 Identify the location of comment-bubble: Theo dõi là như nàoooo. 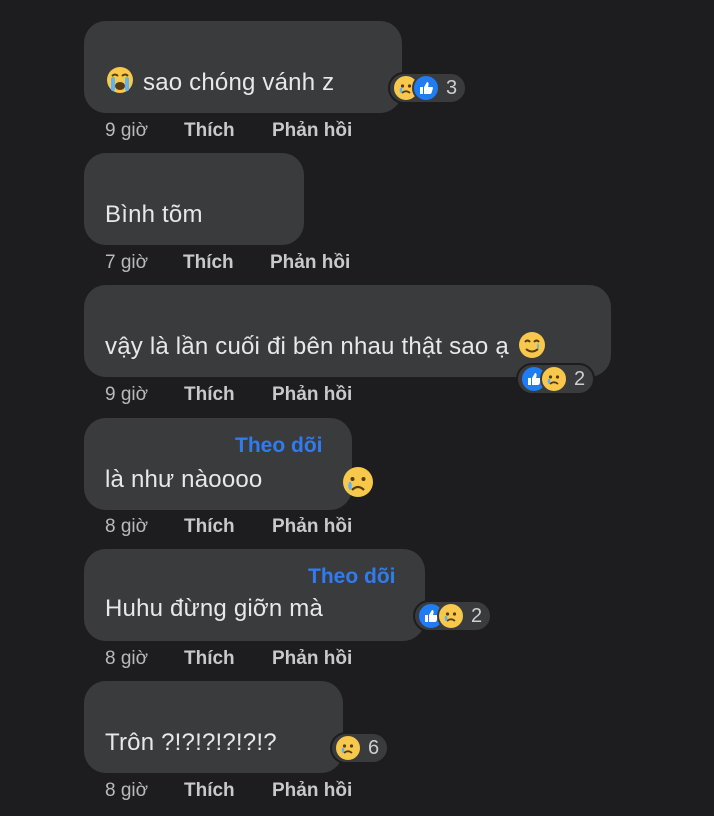
(218, 464).